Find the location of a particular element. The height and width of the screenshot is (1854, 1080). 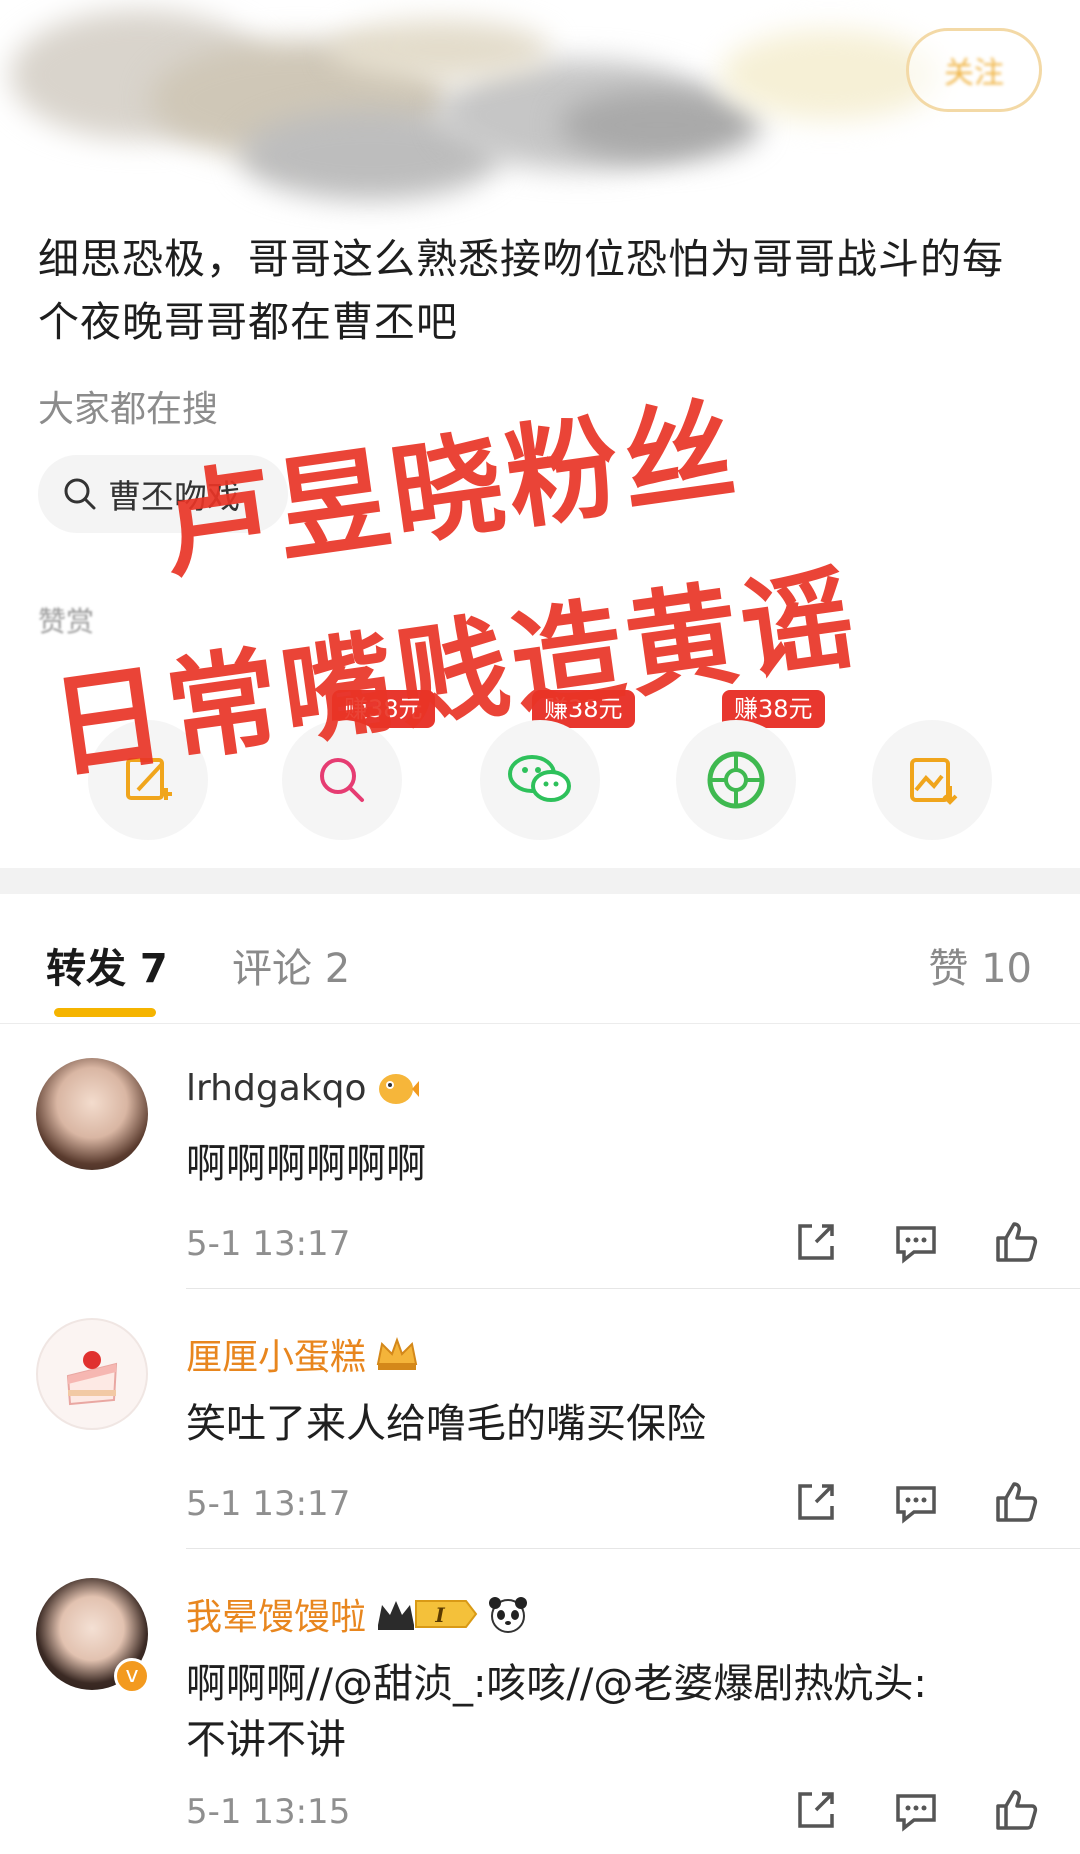

list-item: 厘厘小蛋糕 笑吐了来人给噜毛的嘴买保险 5-1 13:17 is located at coordinates (540, 1425).